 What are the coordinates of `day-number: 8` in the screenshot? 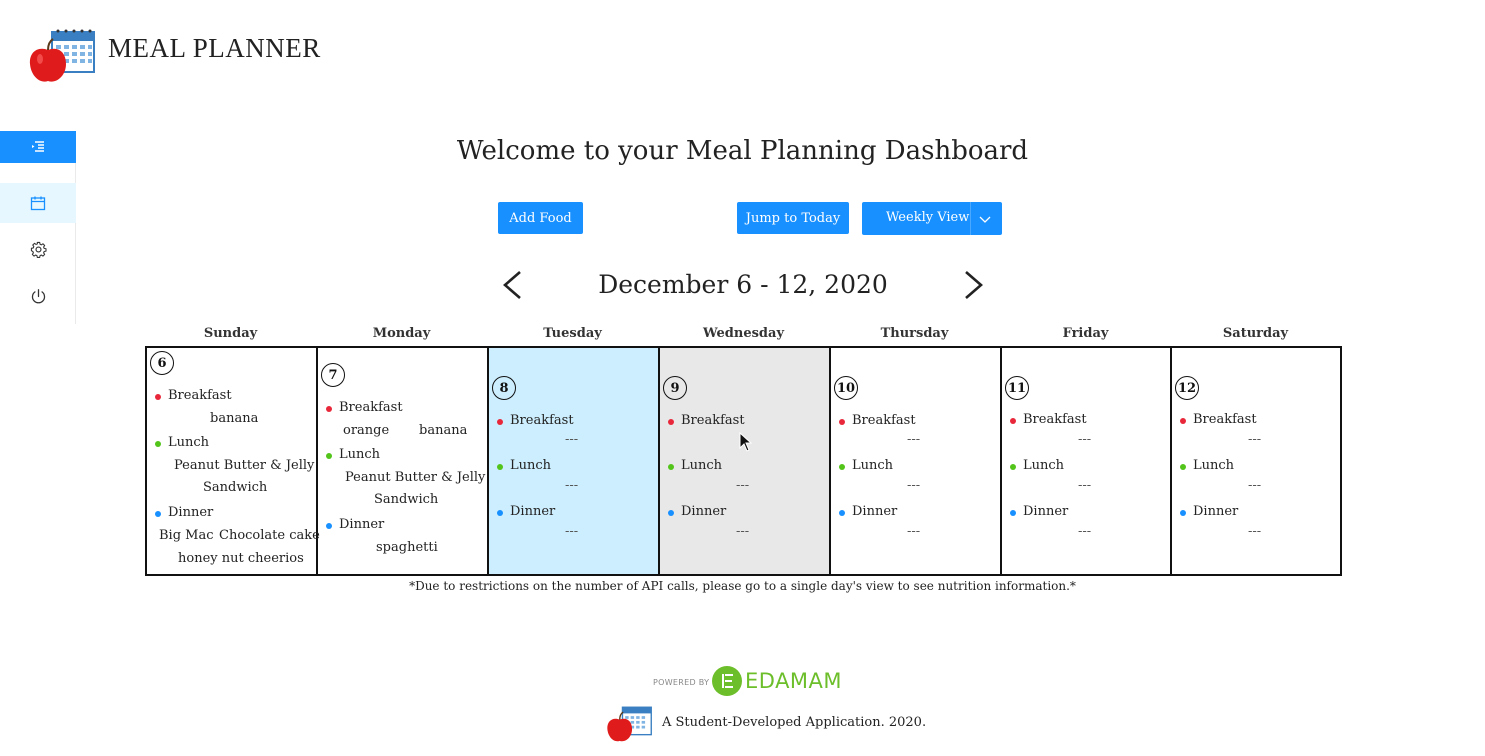 It's located at (504, 388).